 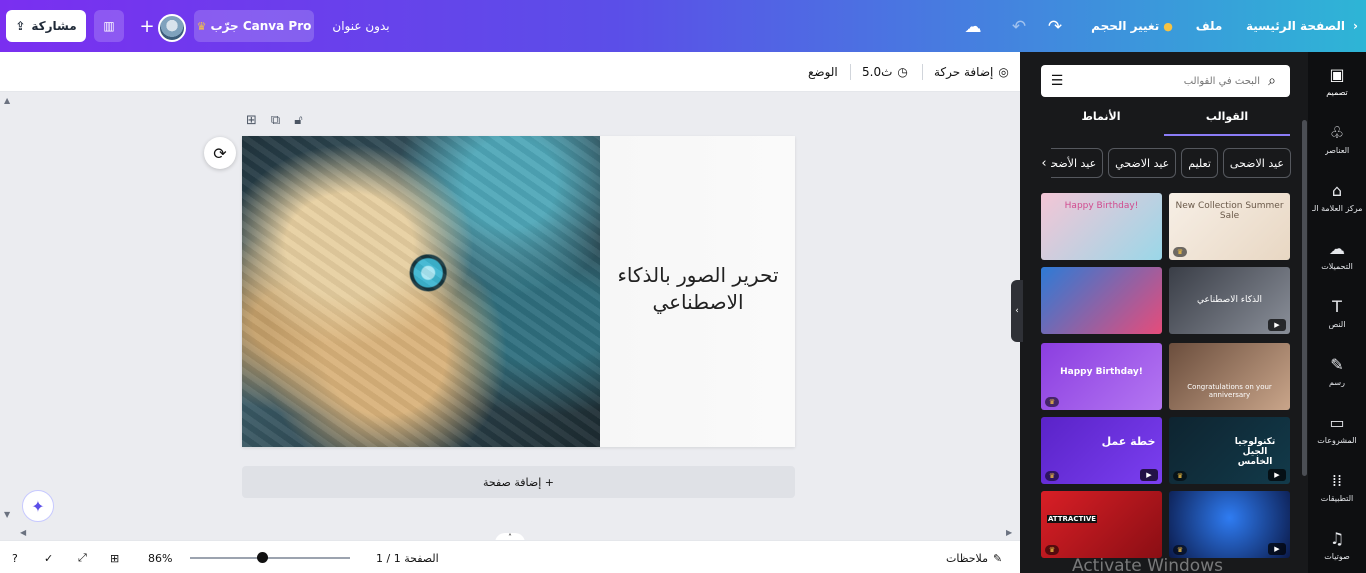 I want to click on text-icon: T, so click(x=1337, y=306).